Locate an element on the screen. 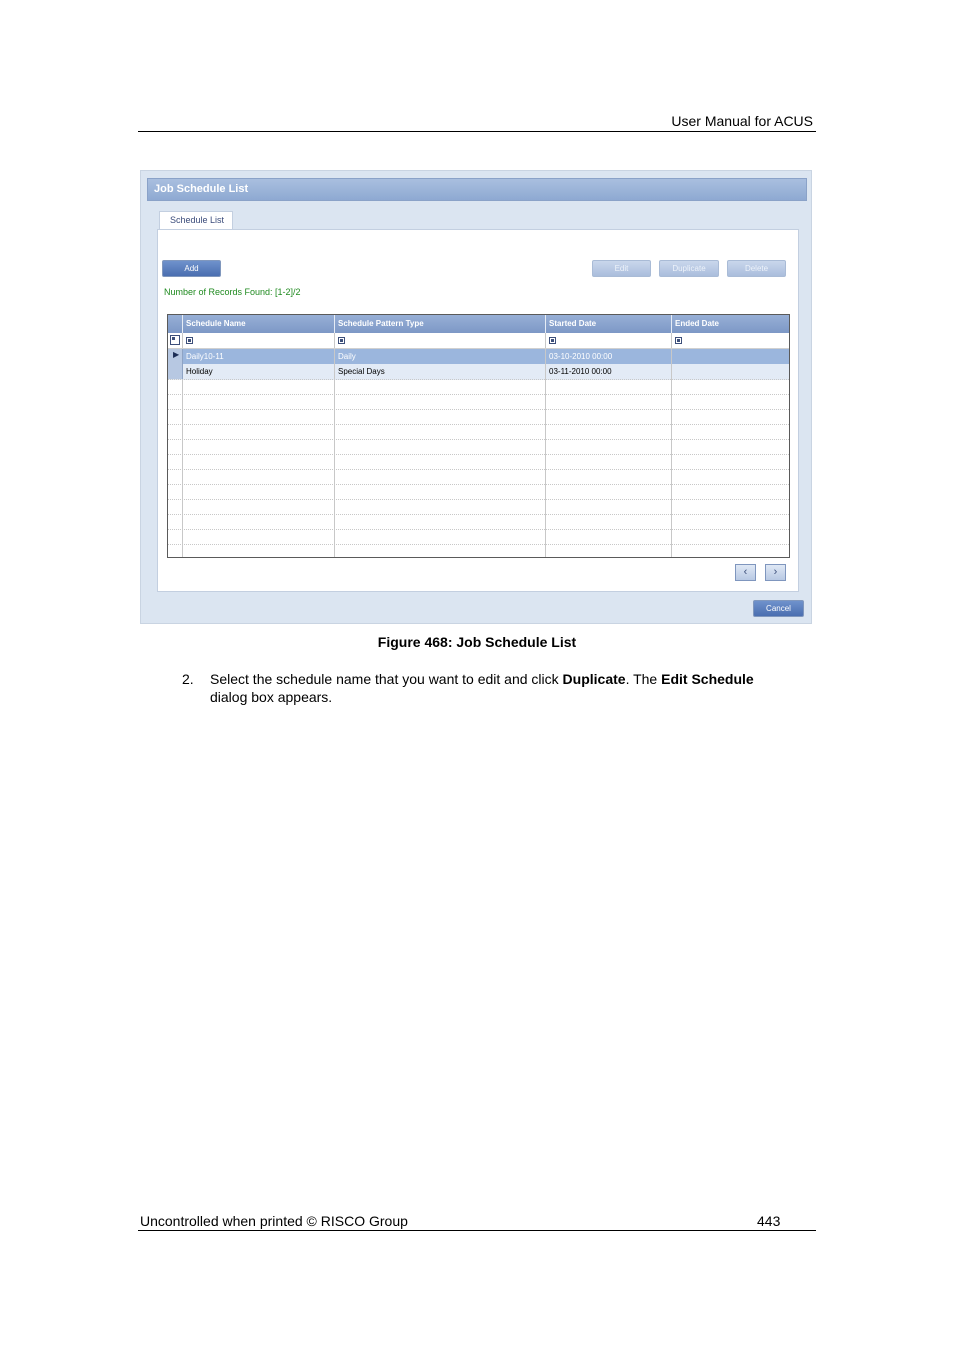 The width and height of the screenshot is (954, 1350). figure-caption: Figure 468: Job Schedule List is located at coordinates (477, 642).